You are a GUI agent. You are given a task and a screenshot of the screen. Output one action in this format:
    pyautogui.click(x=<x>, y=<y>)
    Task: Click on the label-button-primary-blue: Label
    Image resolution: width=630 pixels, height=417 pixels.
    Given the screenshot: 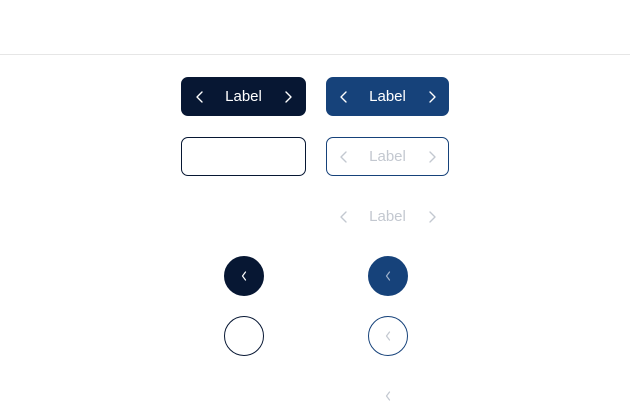 What is the action you would take?
    pyautogui.click(x=387, y=96)
    